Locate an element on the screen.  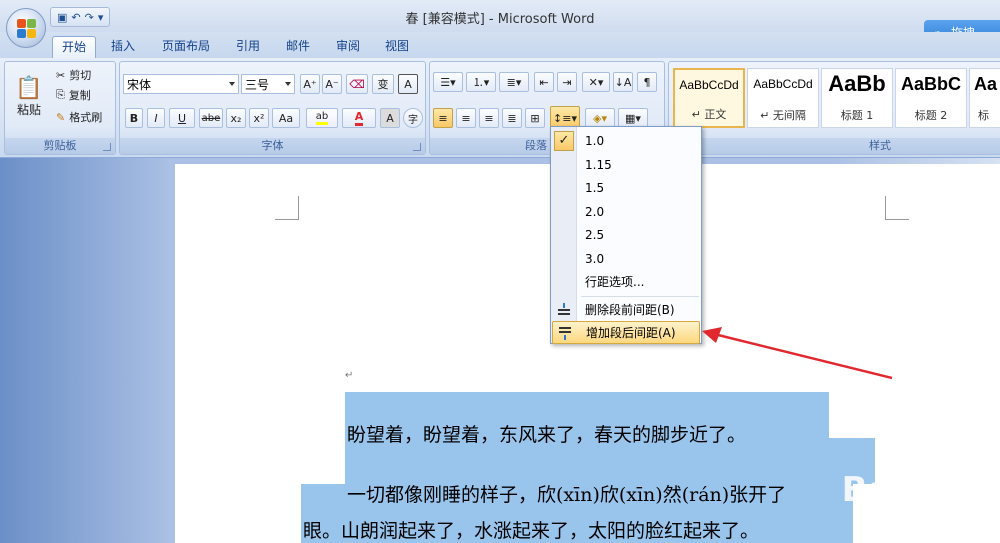
menu-separator is located at coordinates (640, 296).